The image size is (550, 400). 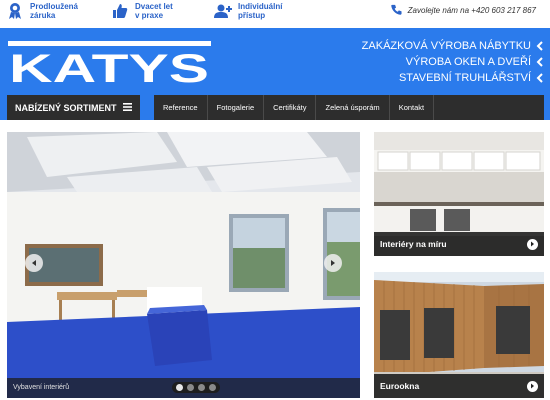 I want to click on hamburger-icon, so click(x=127, y=107).